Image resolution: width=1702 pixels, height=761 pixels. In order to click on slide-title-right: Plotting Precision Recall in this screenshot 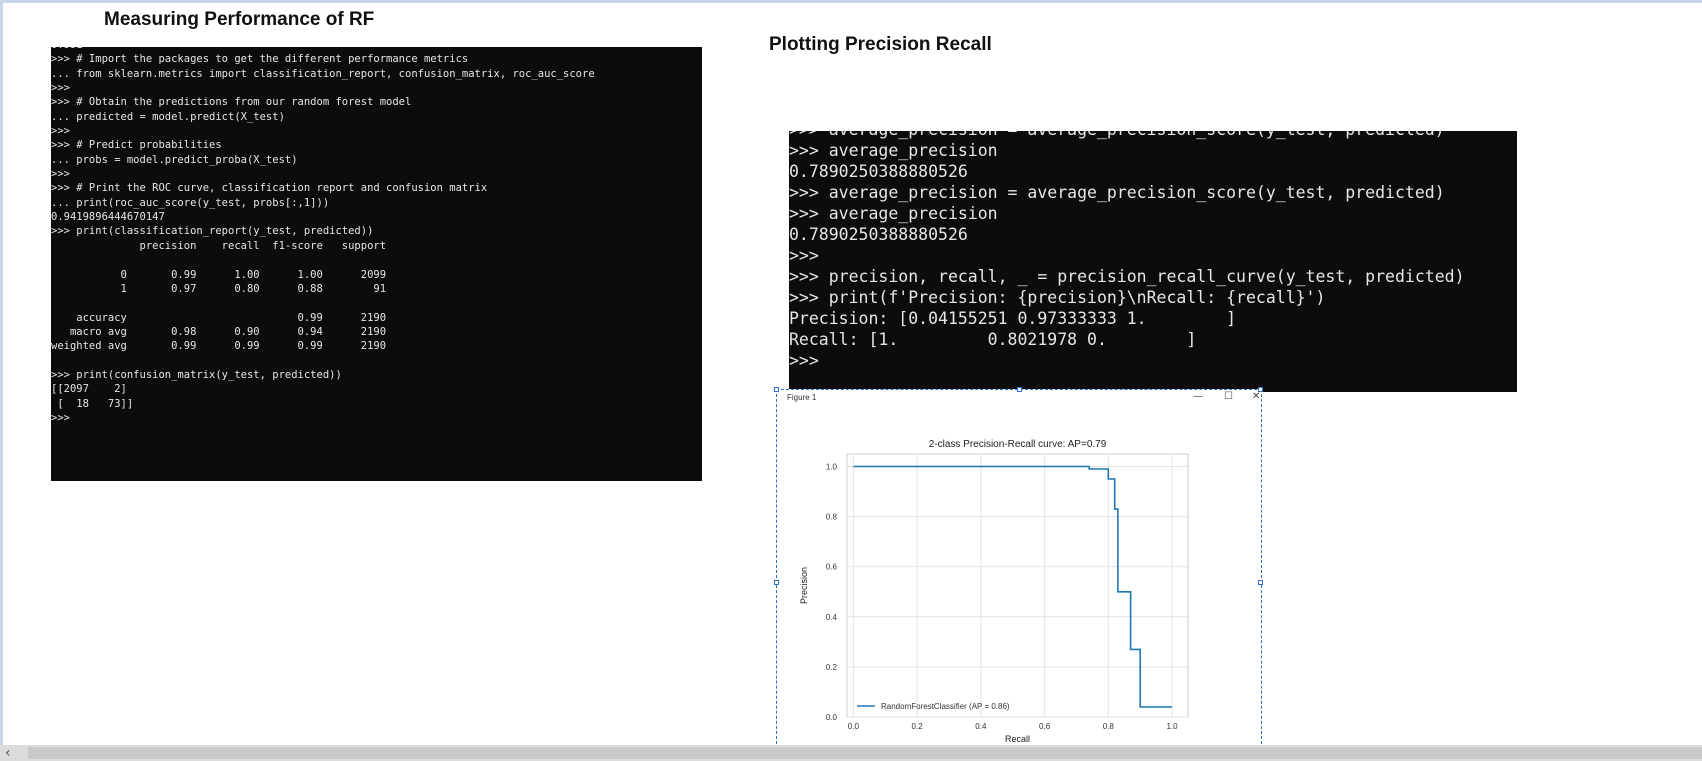, I will do `click(880, 44)`.